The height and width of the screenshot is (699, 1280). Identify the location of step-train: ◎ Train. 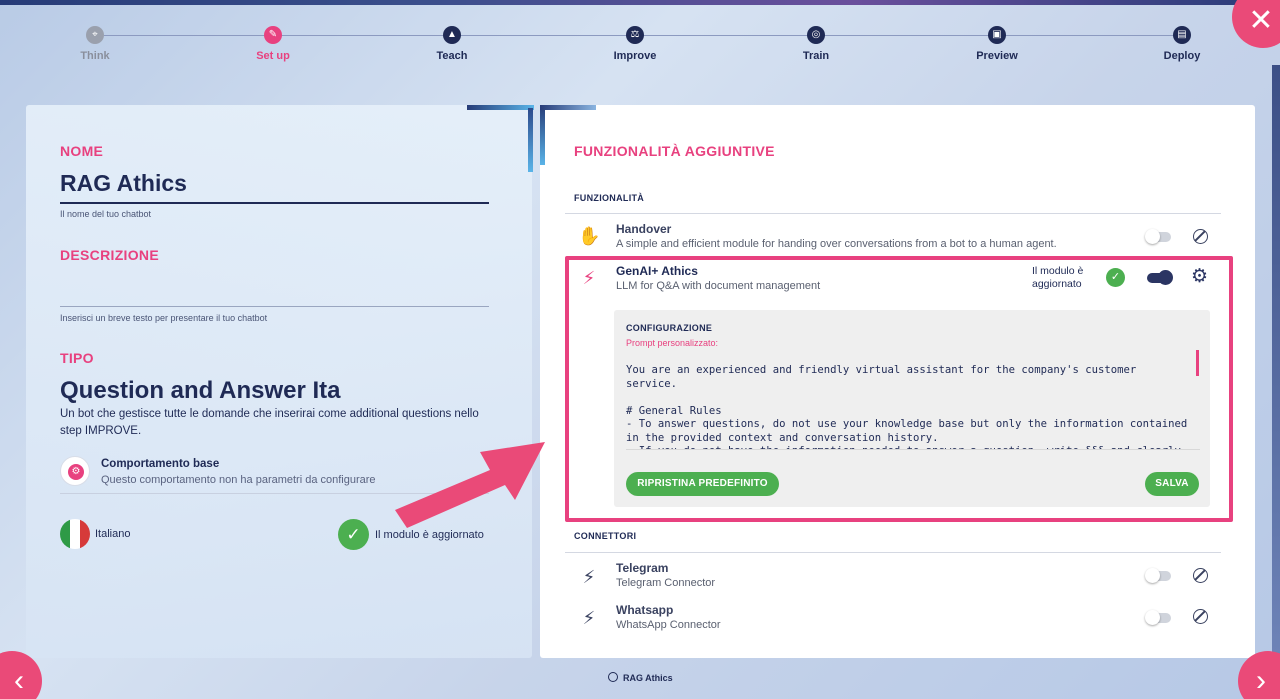
(816, 44).